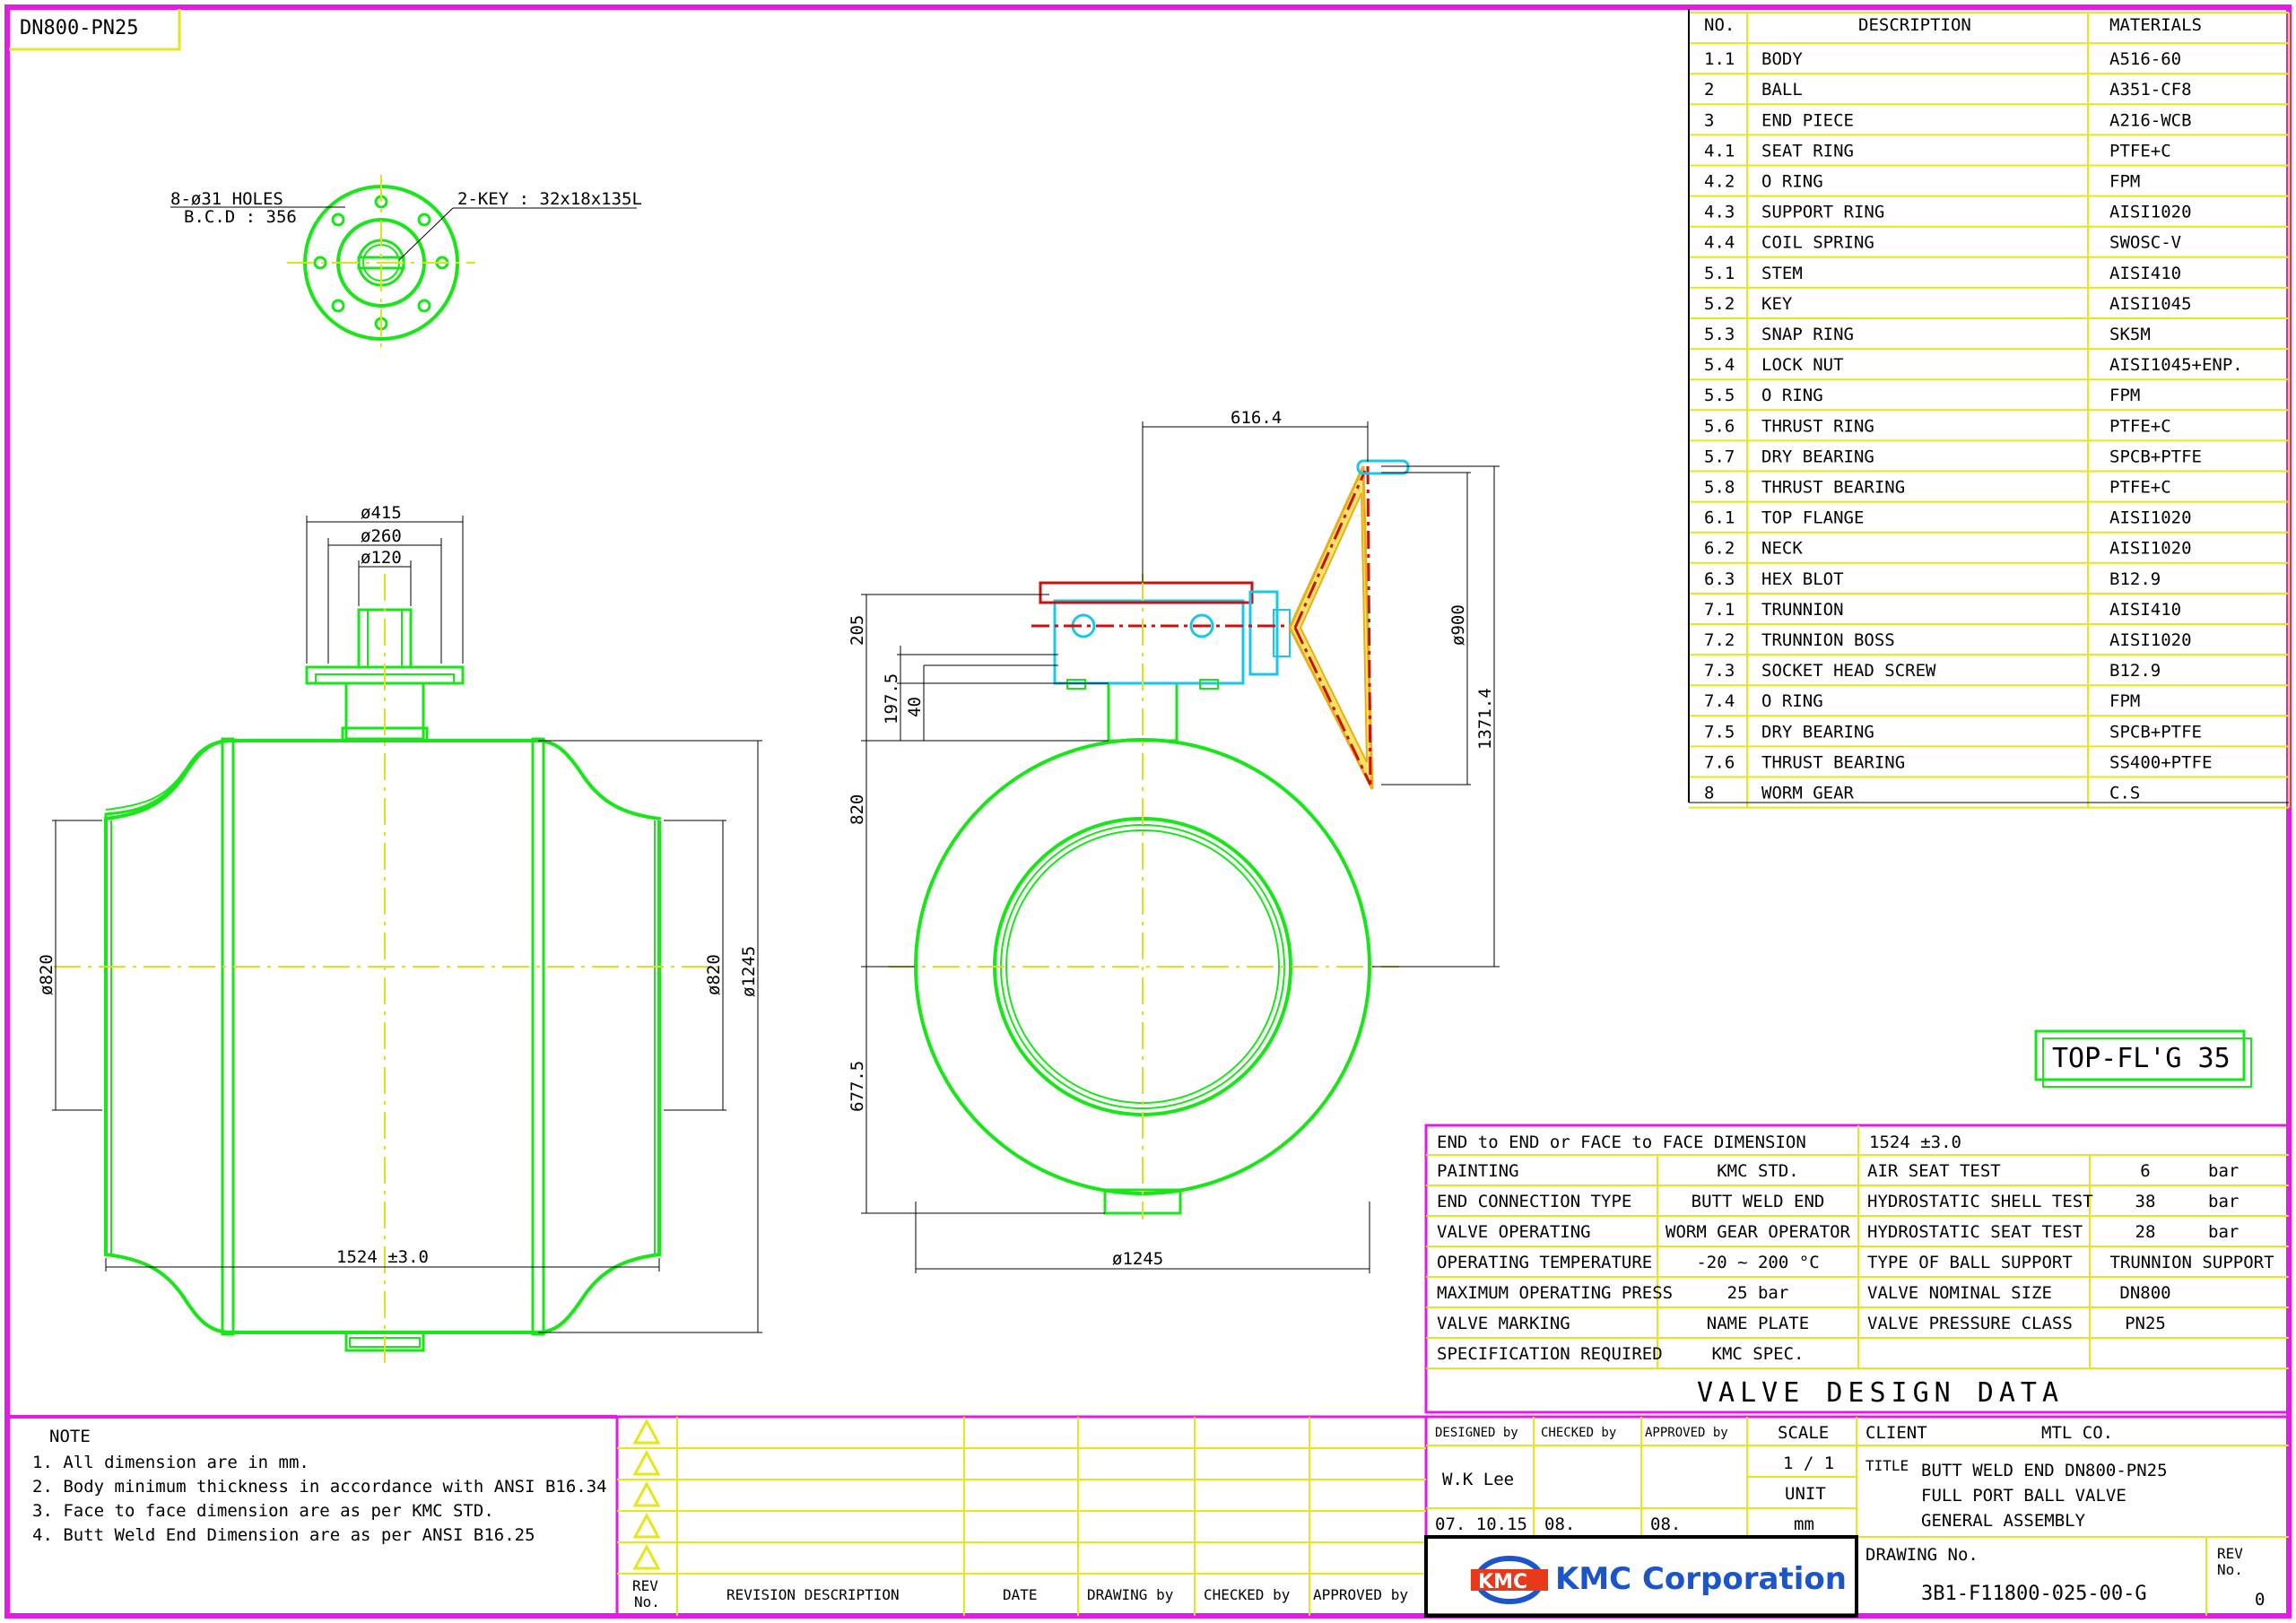 The height and width of the screenshot is (1623, 2296). What do you see at coordinates (1812, 518) in the screenshot?
I see `bom-description: TOP FLANGE` at bounding box center [1812, 518].